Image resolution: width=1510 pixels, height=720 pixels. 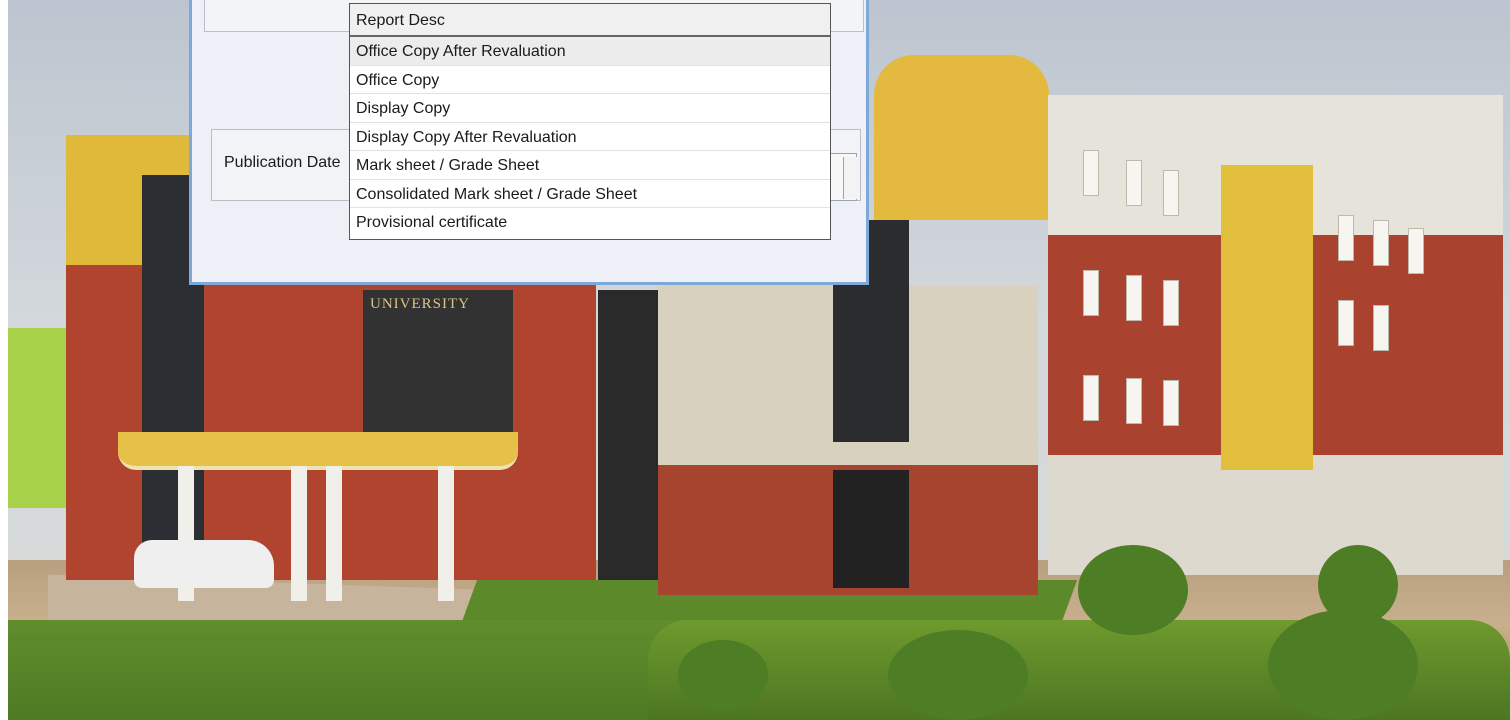 I want to click on entrance-canopy, so click(x=318, y=451).